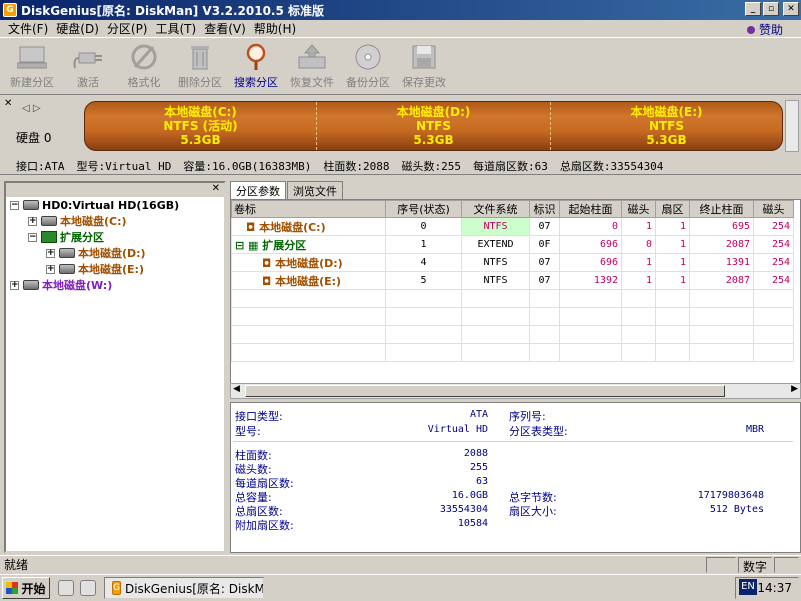  I want to click on table-row: ◘ 本地磁盘(D:) 4 NTFS 07 696 1 1 1391 254, so click(512, 262).